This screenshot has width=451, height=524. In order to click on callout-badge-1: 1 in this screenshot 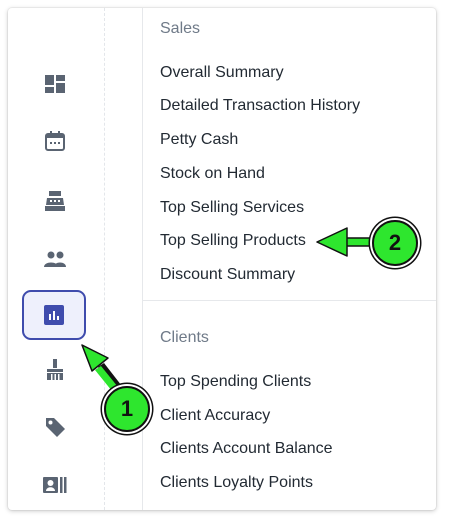, I will do `click(127, 409)`.